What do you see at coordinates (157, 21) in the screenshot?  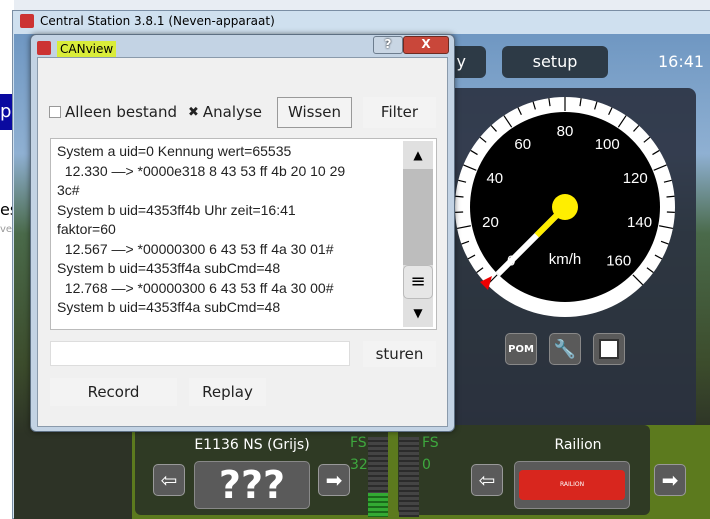 I see `window-title: Central Station 3.8.1 (Neven-apparaat)` at bounding box center [157, 21].